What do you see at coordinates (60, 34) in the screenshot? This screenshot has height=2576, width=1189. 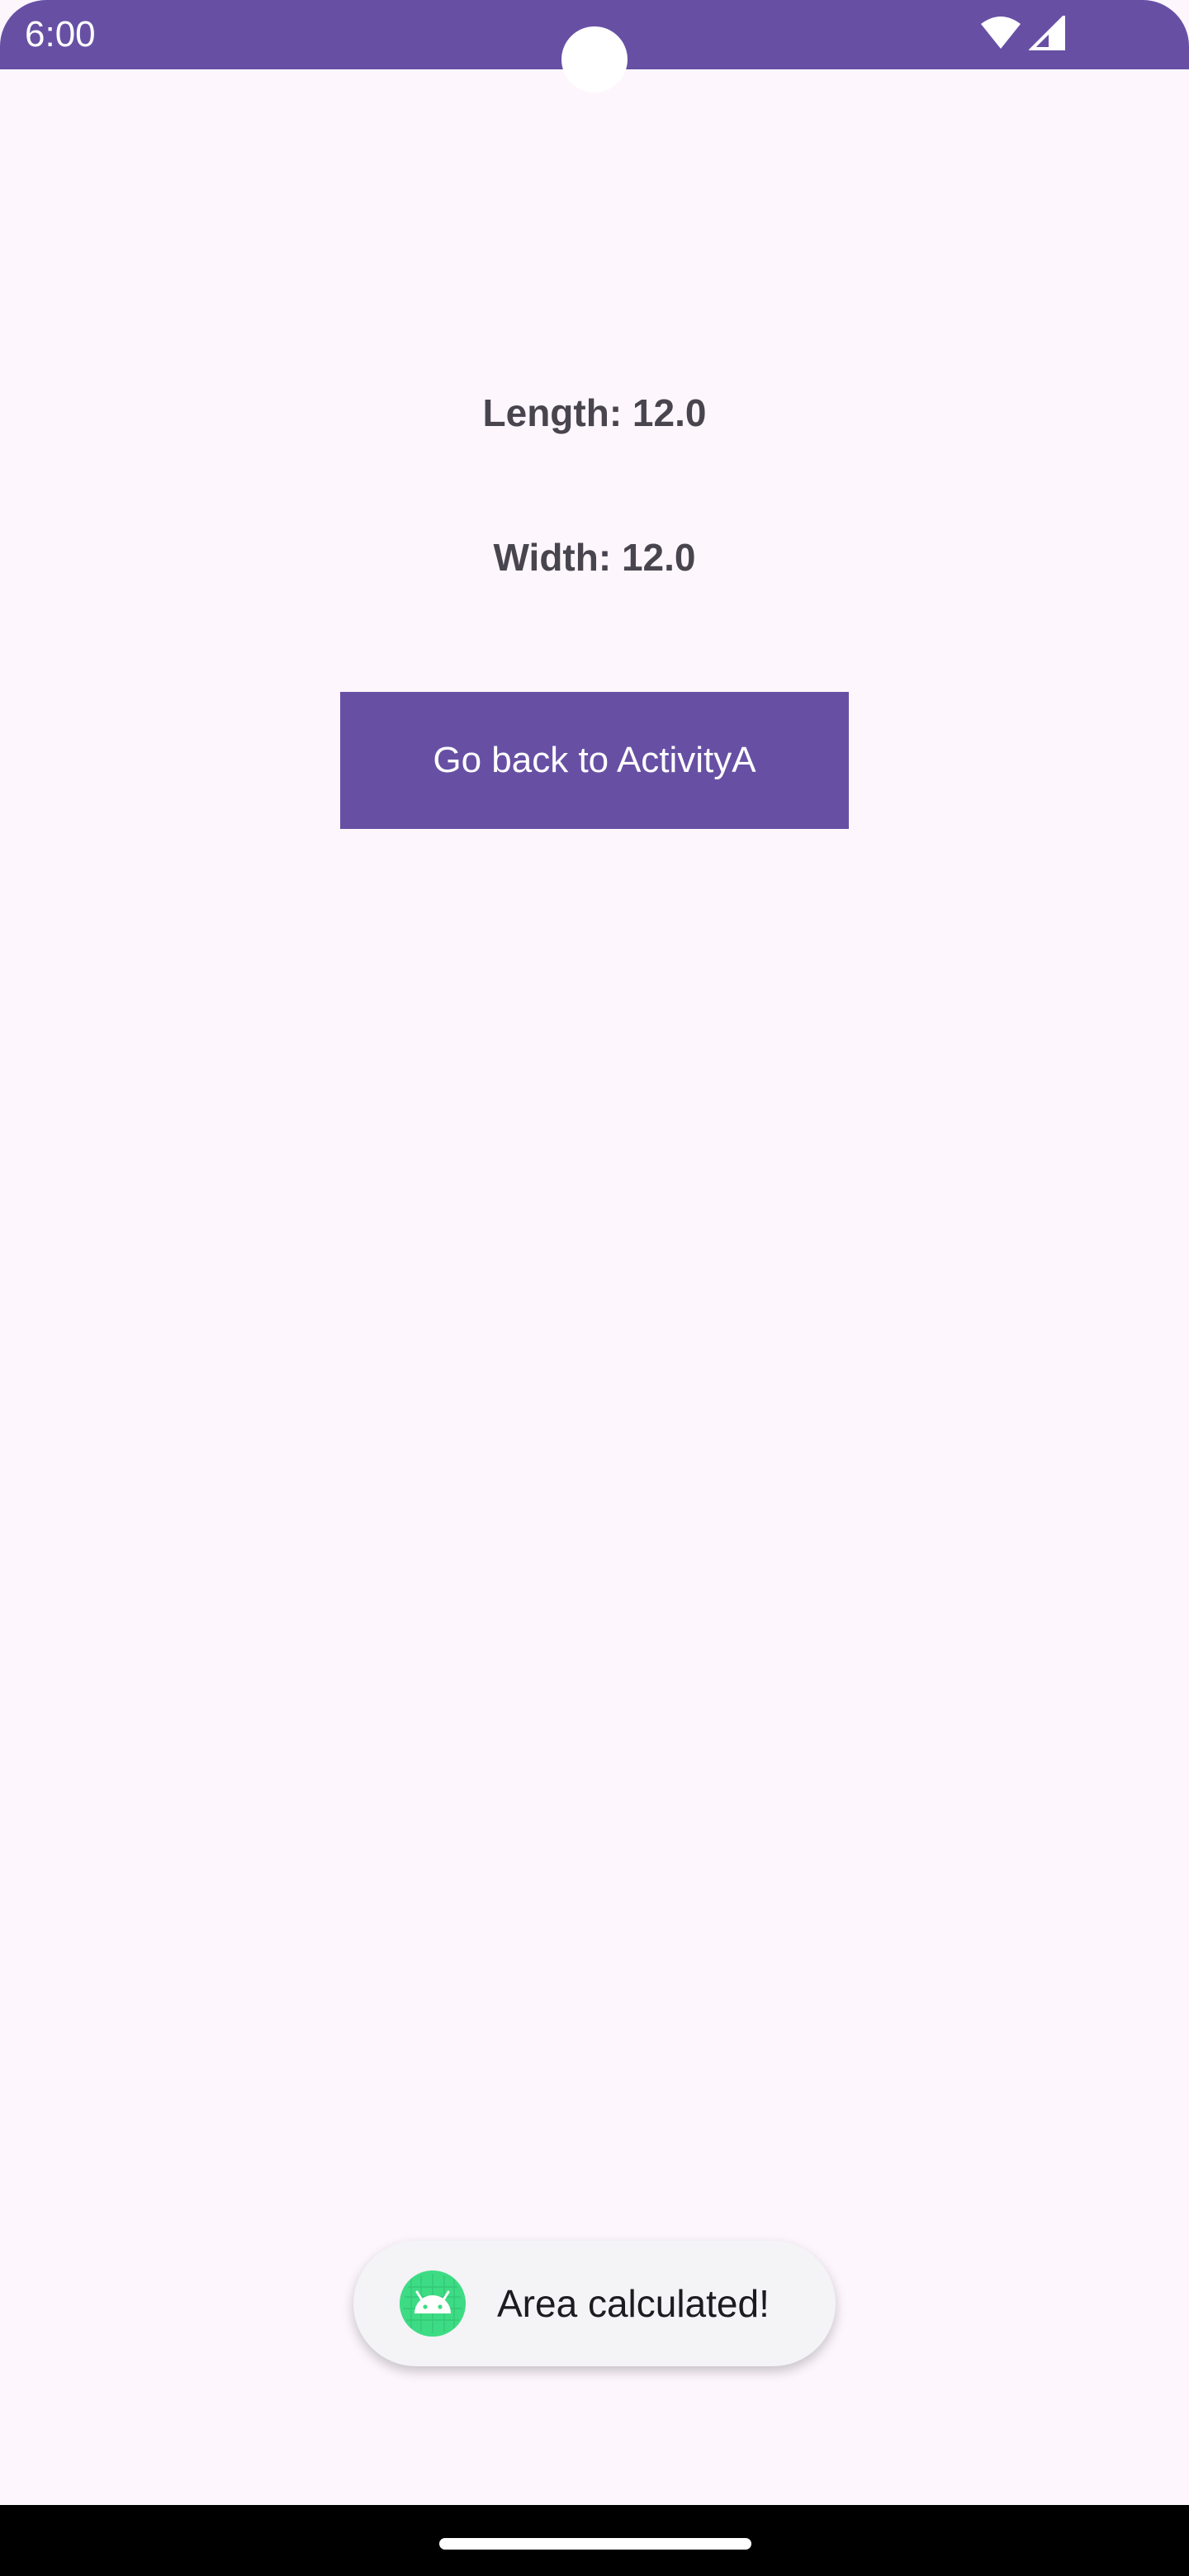 I see `status-time: 6:00` at bounding box center [60, 34].